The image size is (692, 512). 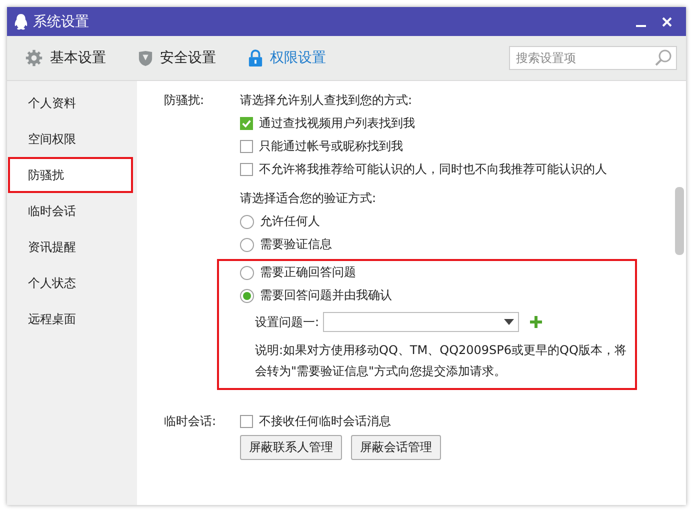 I want to click on manage-button: 屏蔽联系人管理, so click(x=291, y=447).